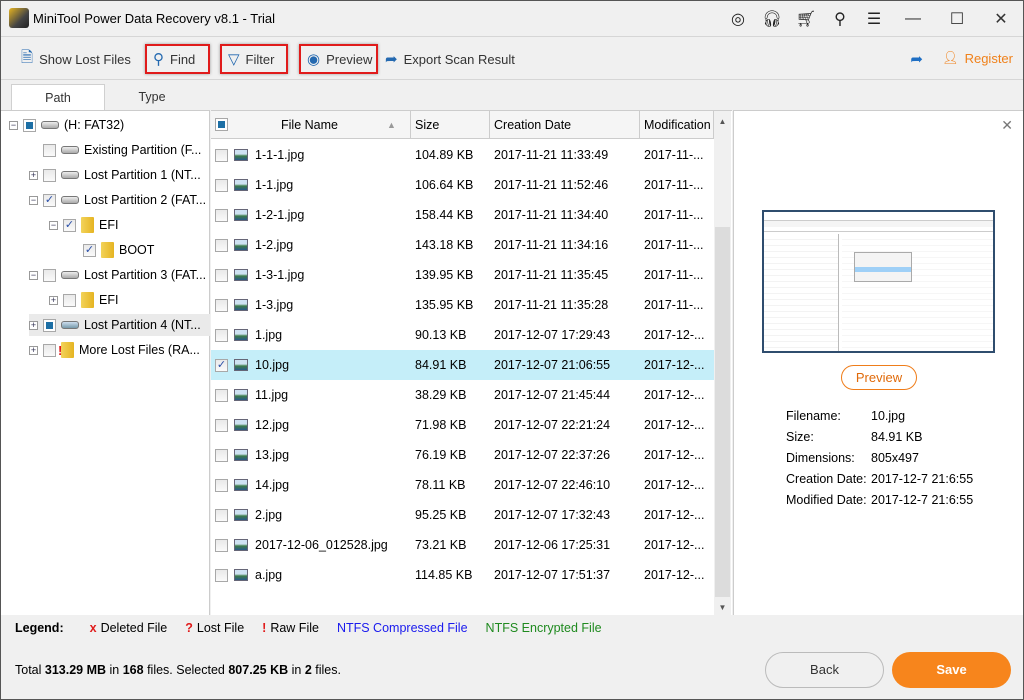 The image size is (1024, 700). What do you see at coordinates (177, 59) in the screenshot?
I see `find-button: ⚲ Find` at bounding box center [177, 59].